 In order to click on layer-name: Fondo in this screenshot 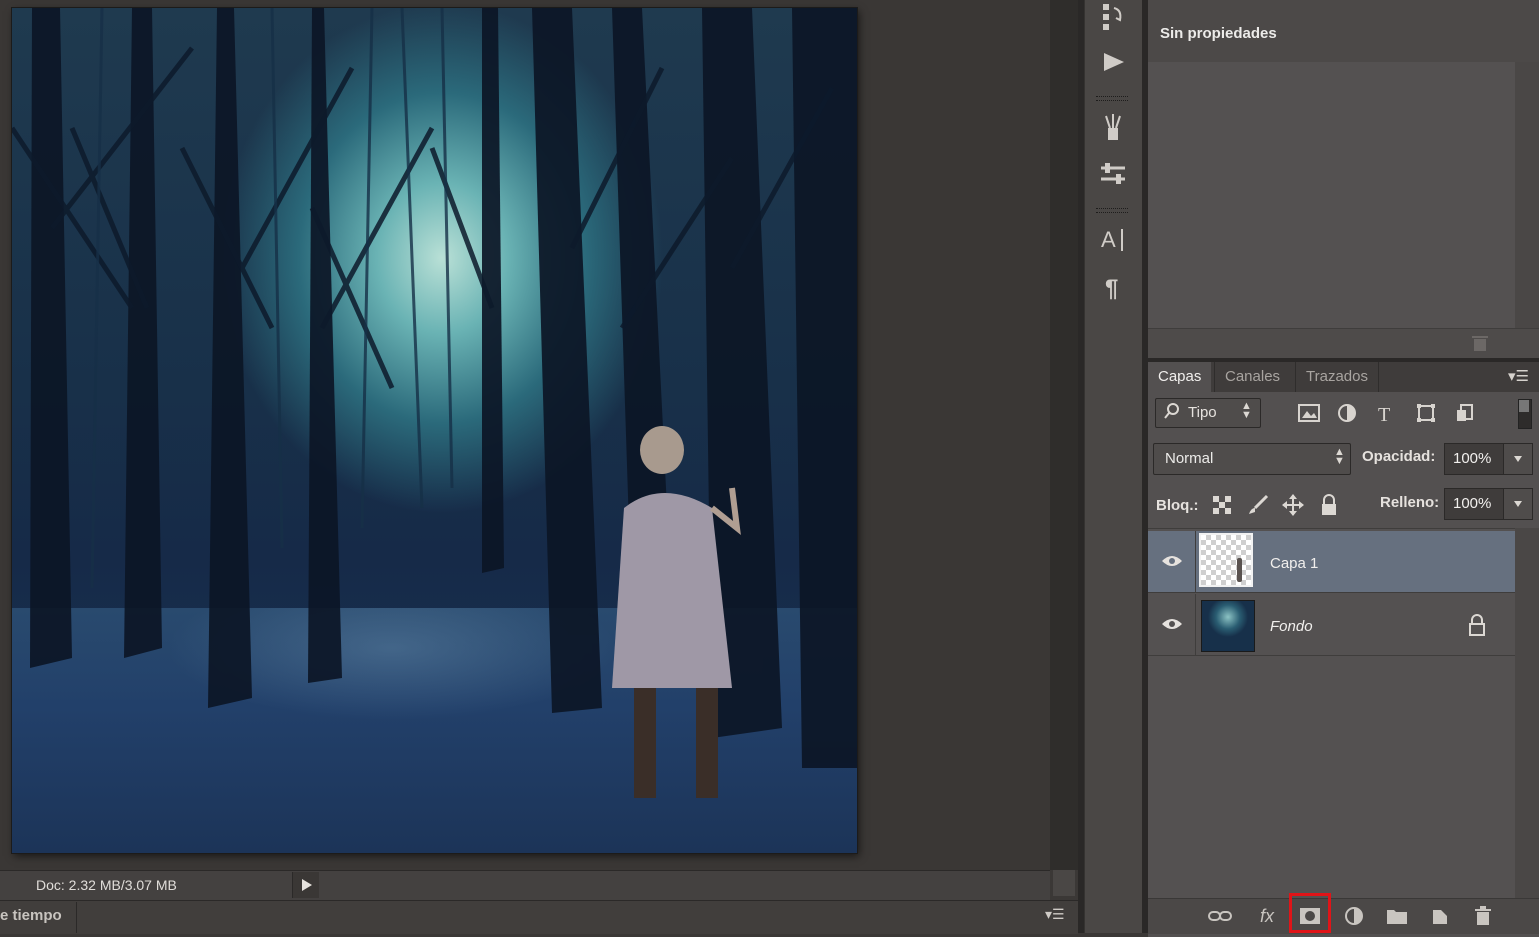, I will do `click(1291, 626)`.